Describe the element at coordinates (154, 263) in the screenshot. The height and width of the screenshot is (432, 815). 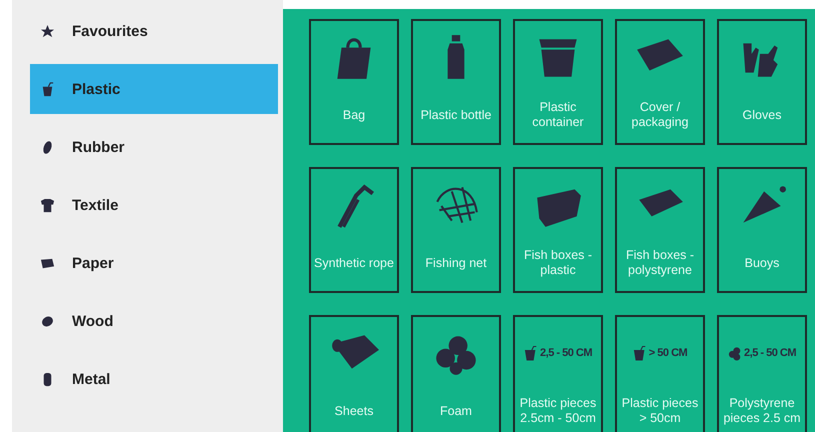
I see `category-item: Paper` at that location.